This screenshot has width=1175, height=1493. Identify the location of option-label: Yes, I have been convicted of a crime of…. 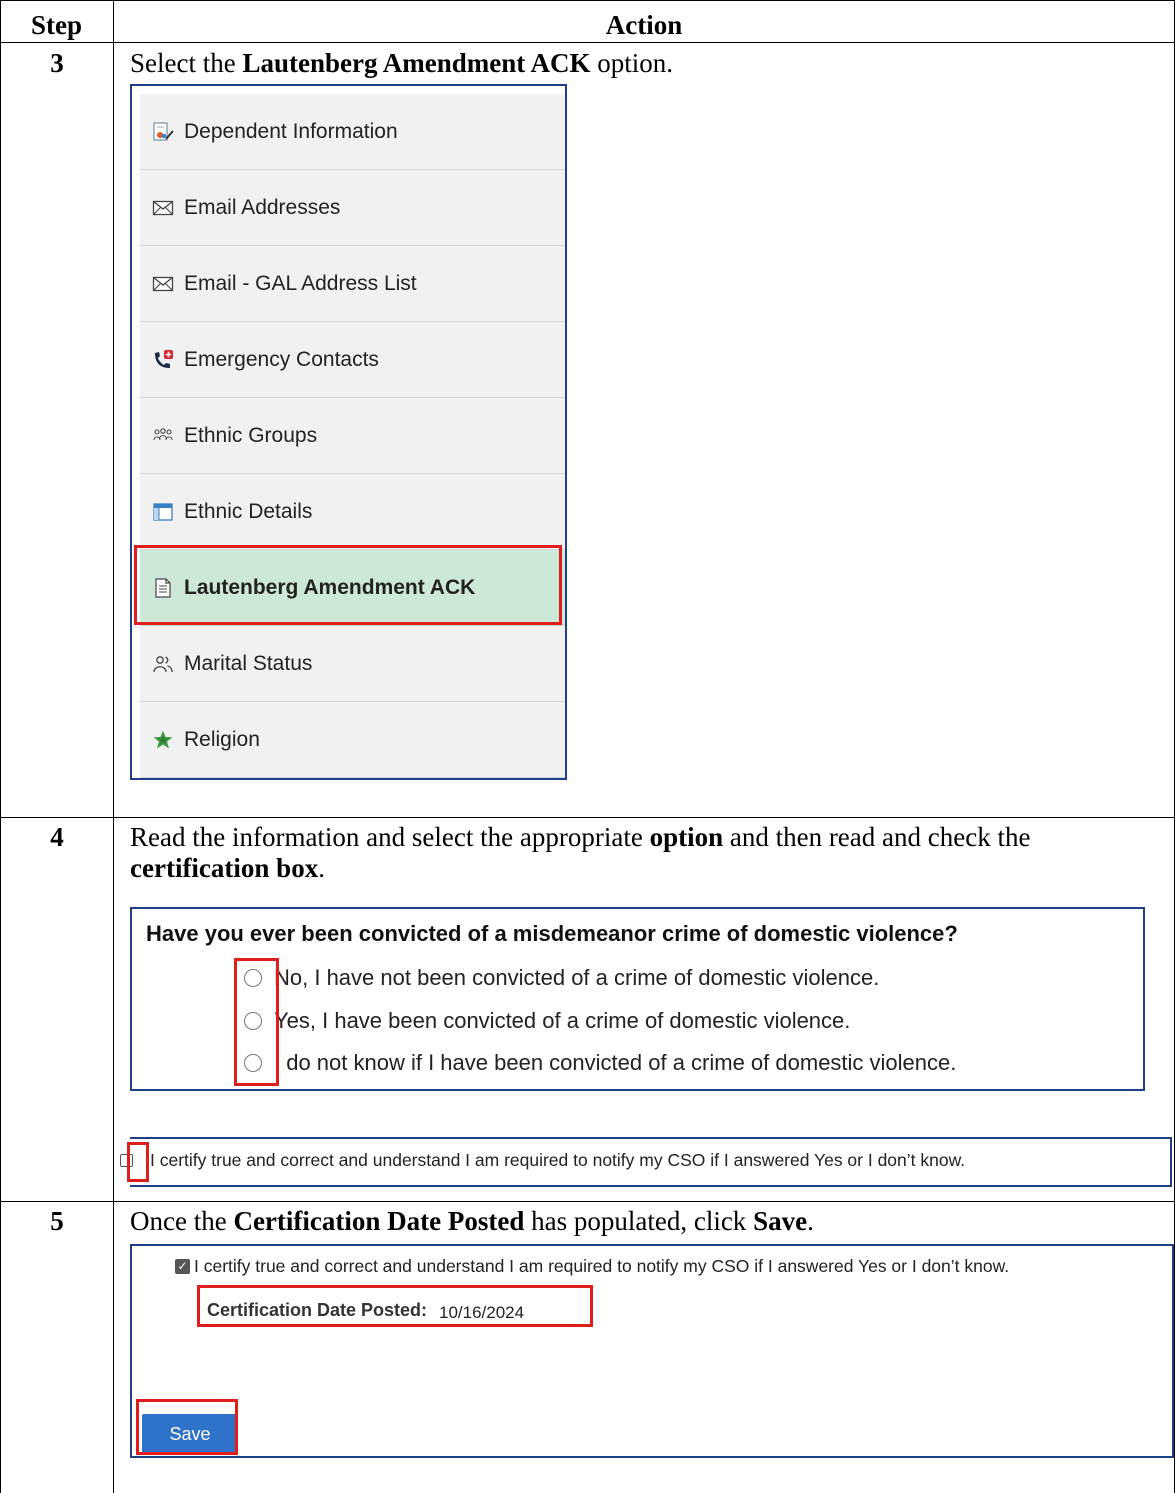
(562, 1020).